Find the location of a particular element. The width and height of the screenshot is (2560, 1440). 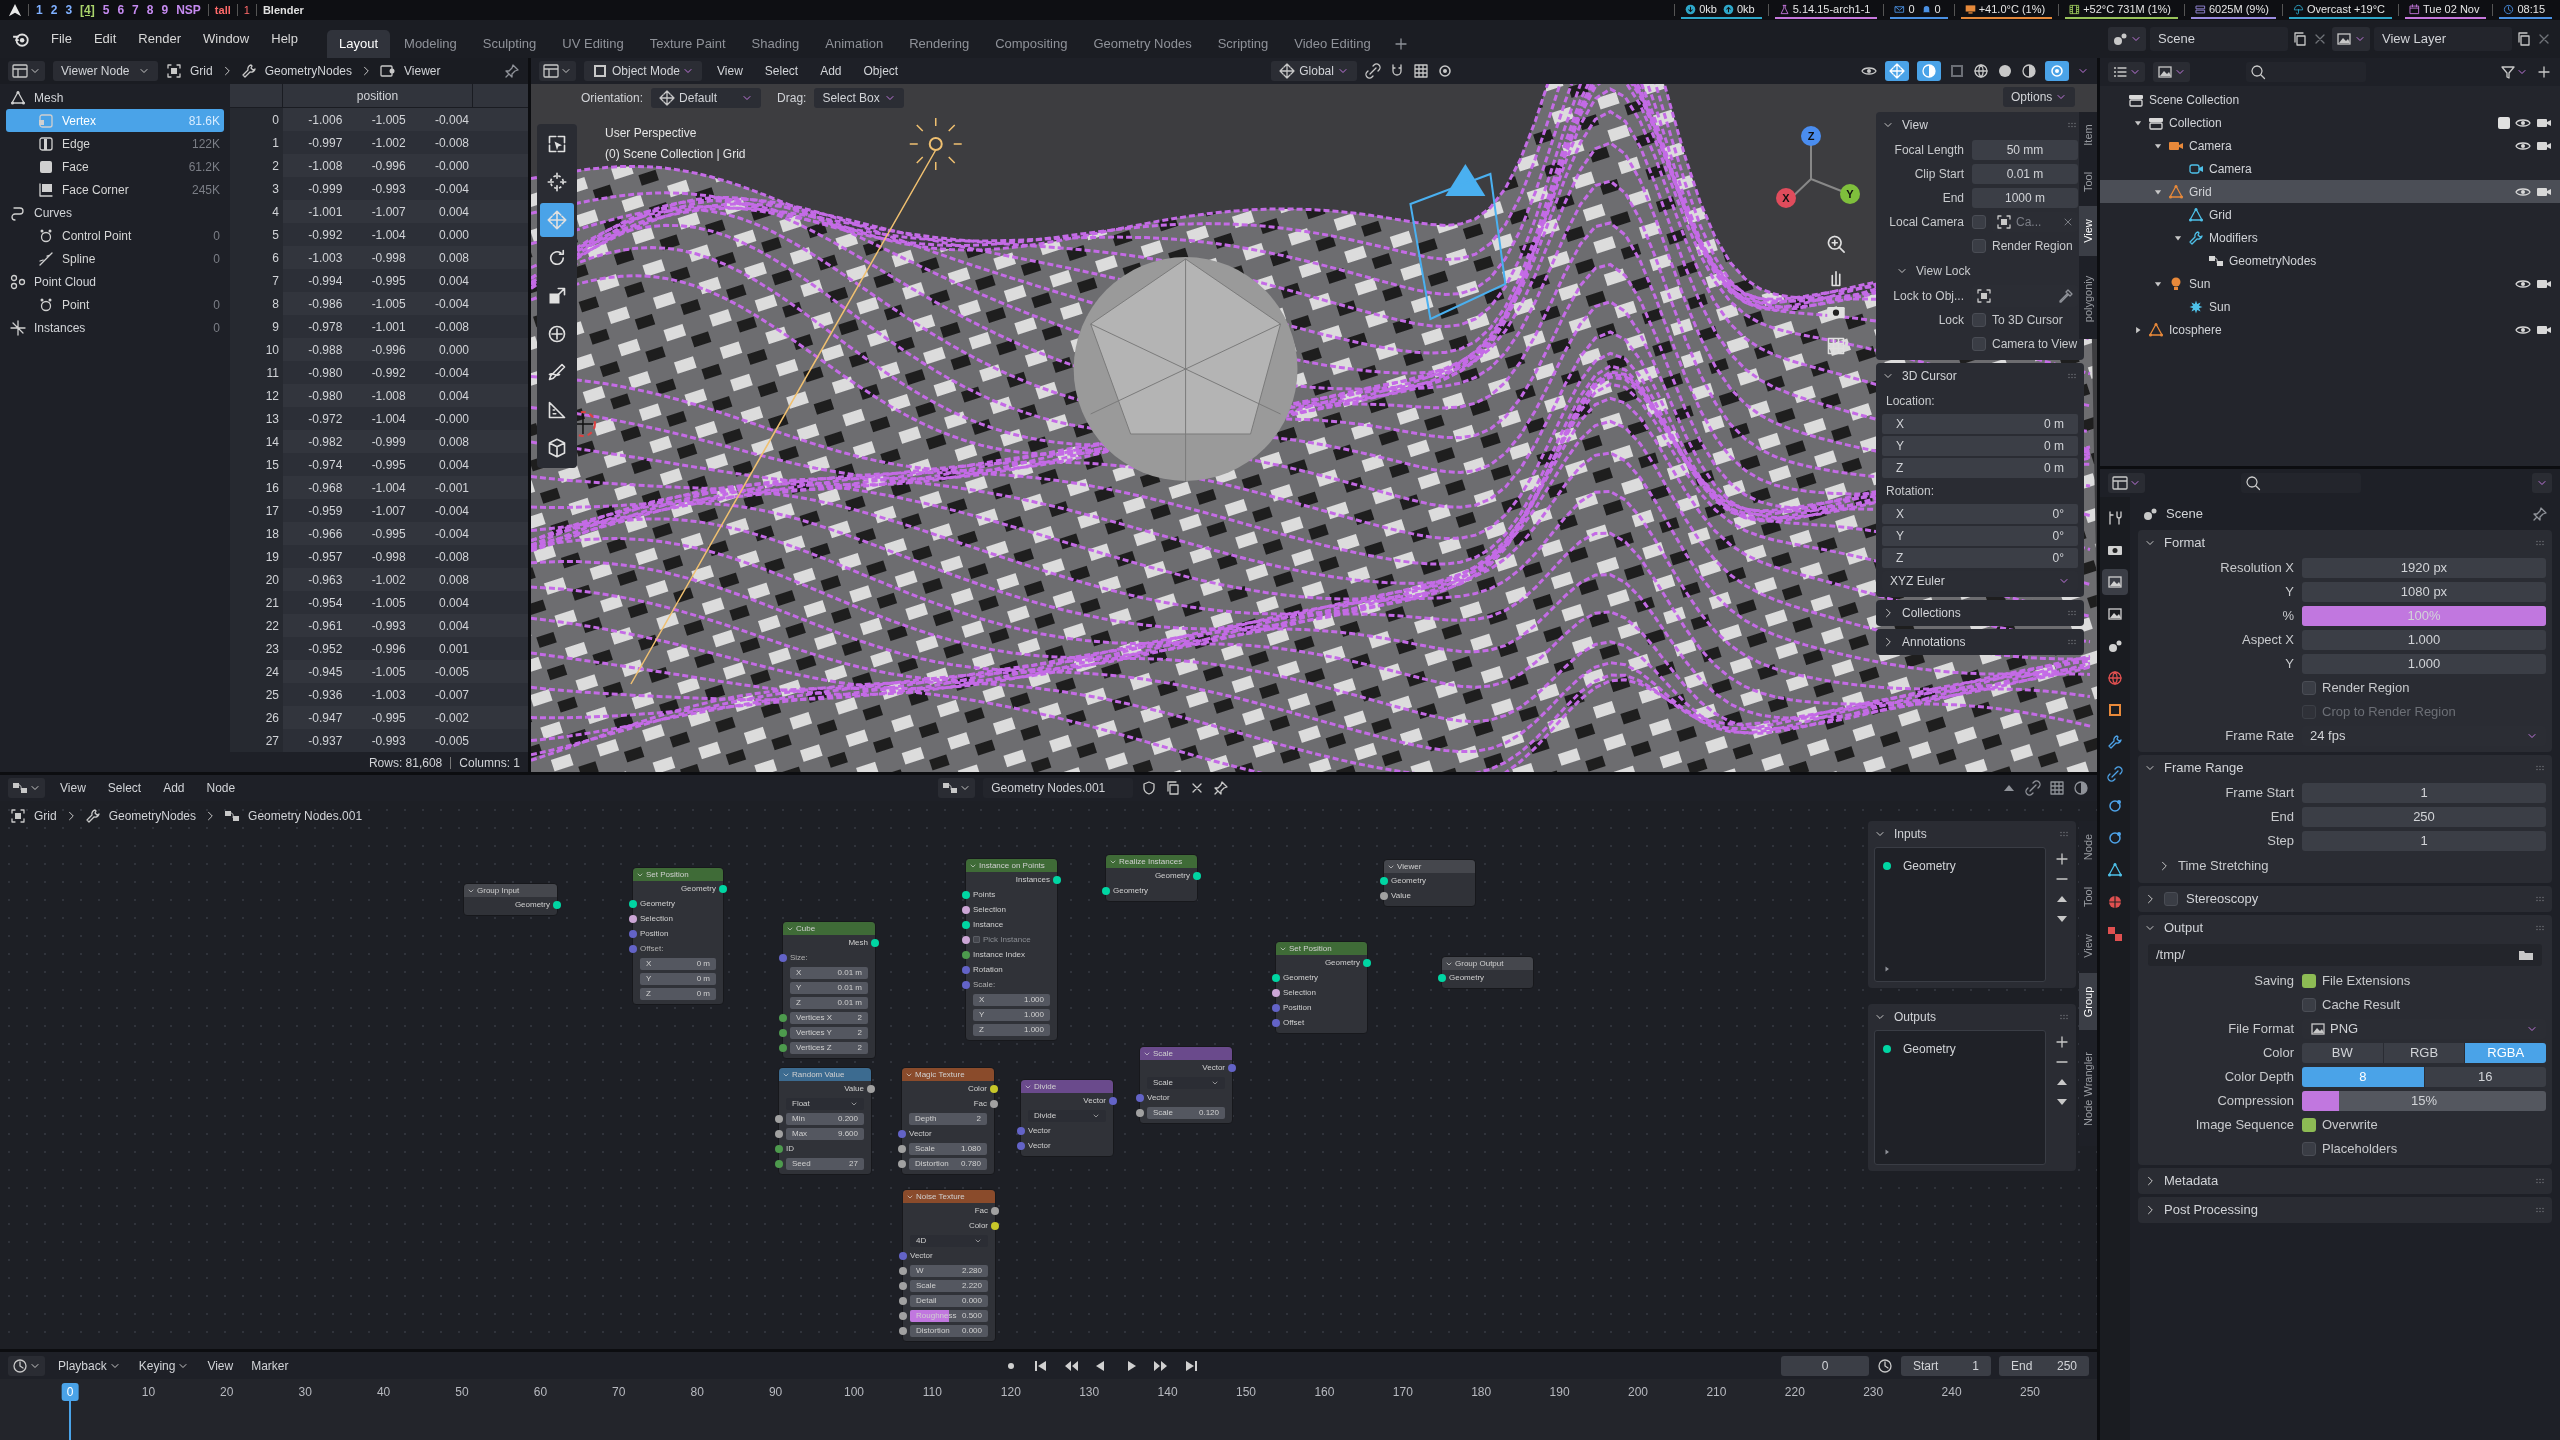

node-card: Viewer Geometry Value is located at coordinates (1429, 883).